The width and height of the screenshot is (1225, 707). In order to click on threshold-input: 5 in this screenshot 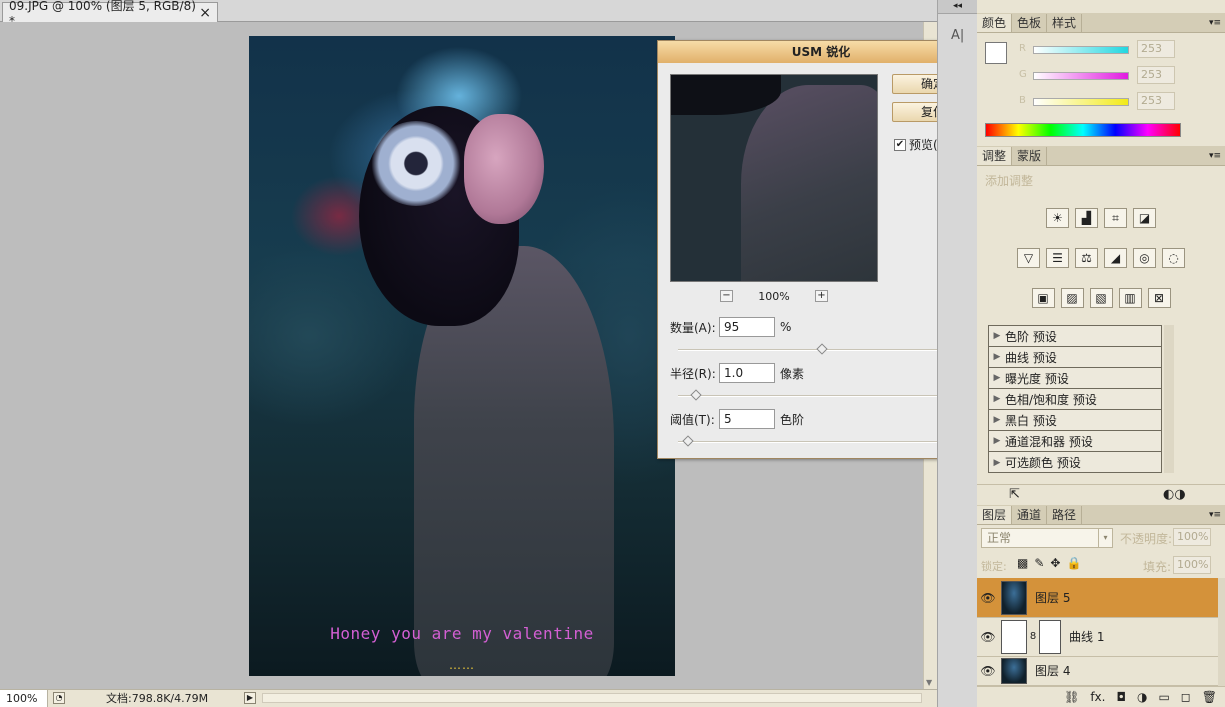, I will do `click(747, 419)`.